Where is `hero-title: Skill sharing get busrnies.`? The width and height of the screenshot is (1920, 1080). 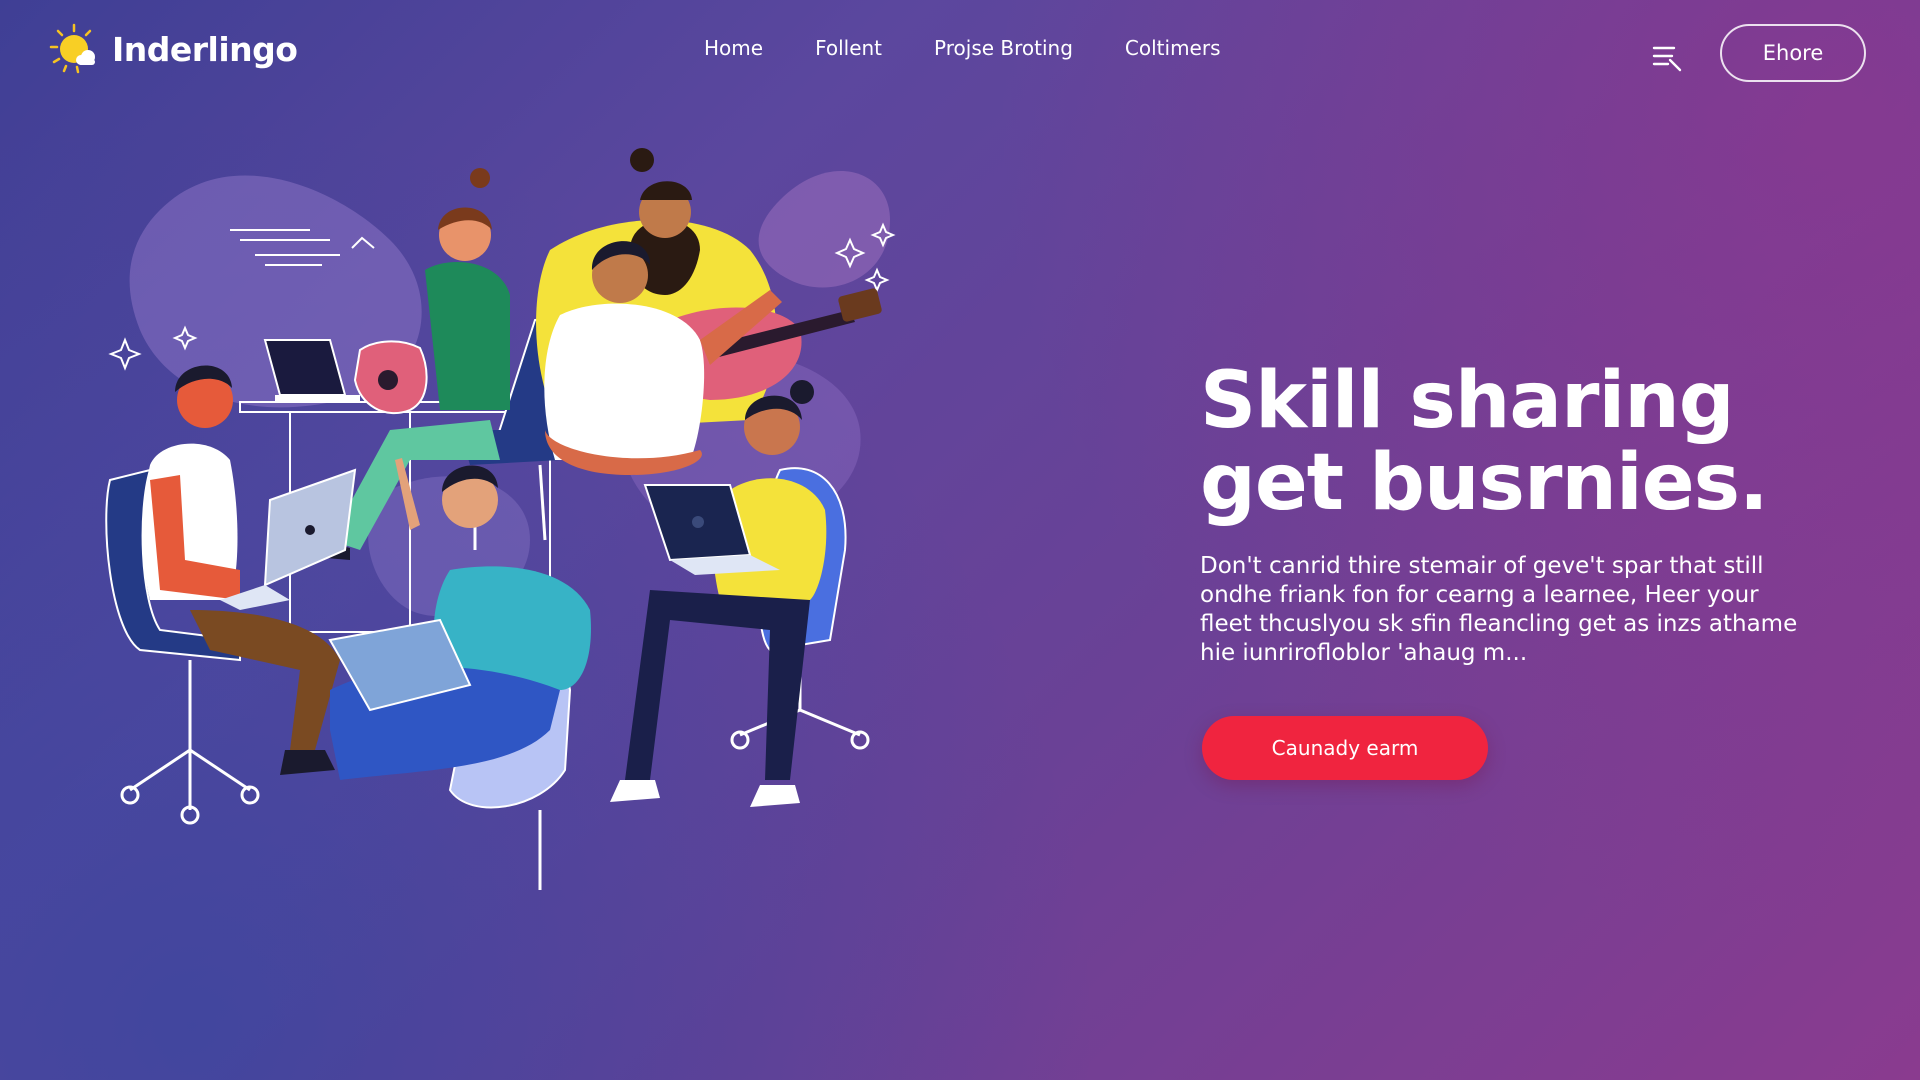 hero-title: Skill sharing get busrnies. is located at coordinates (1540, 442).